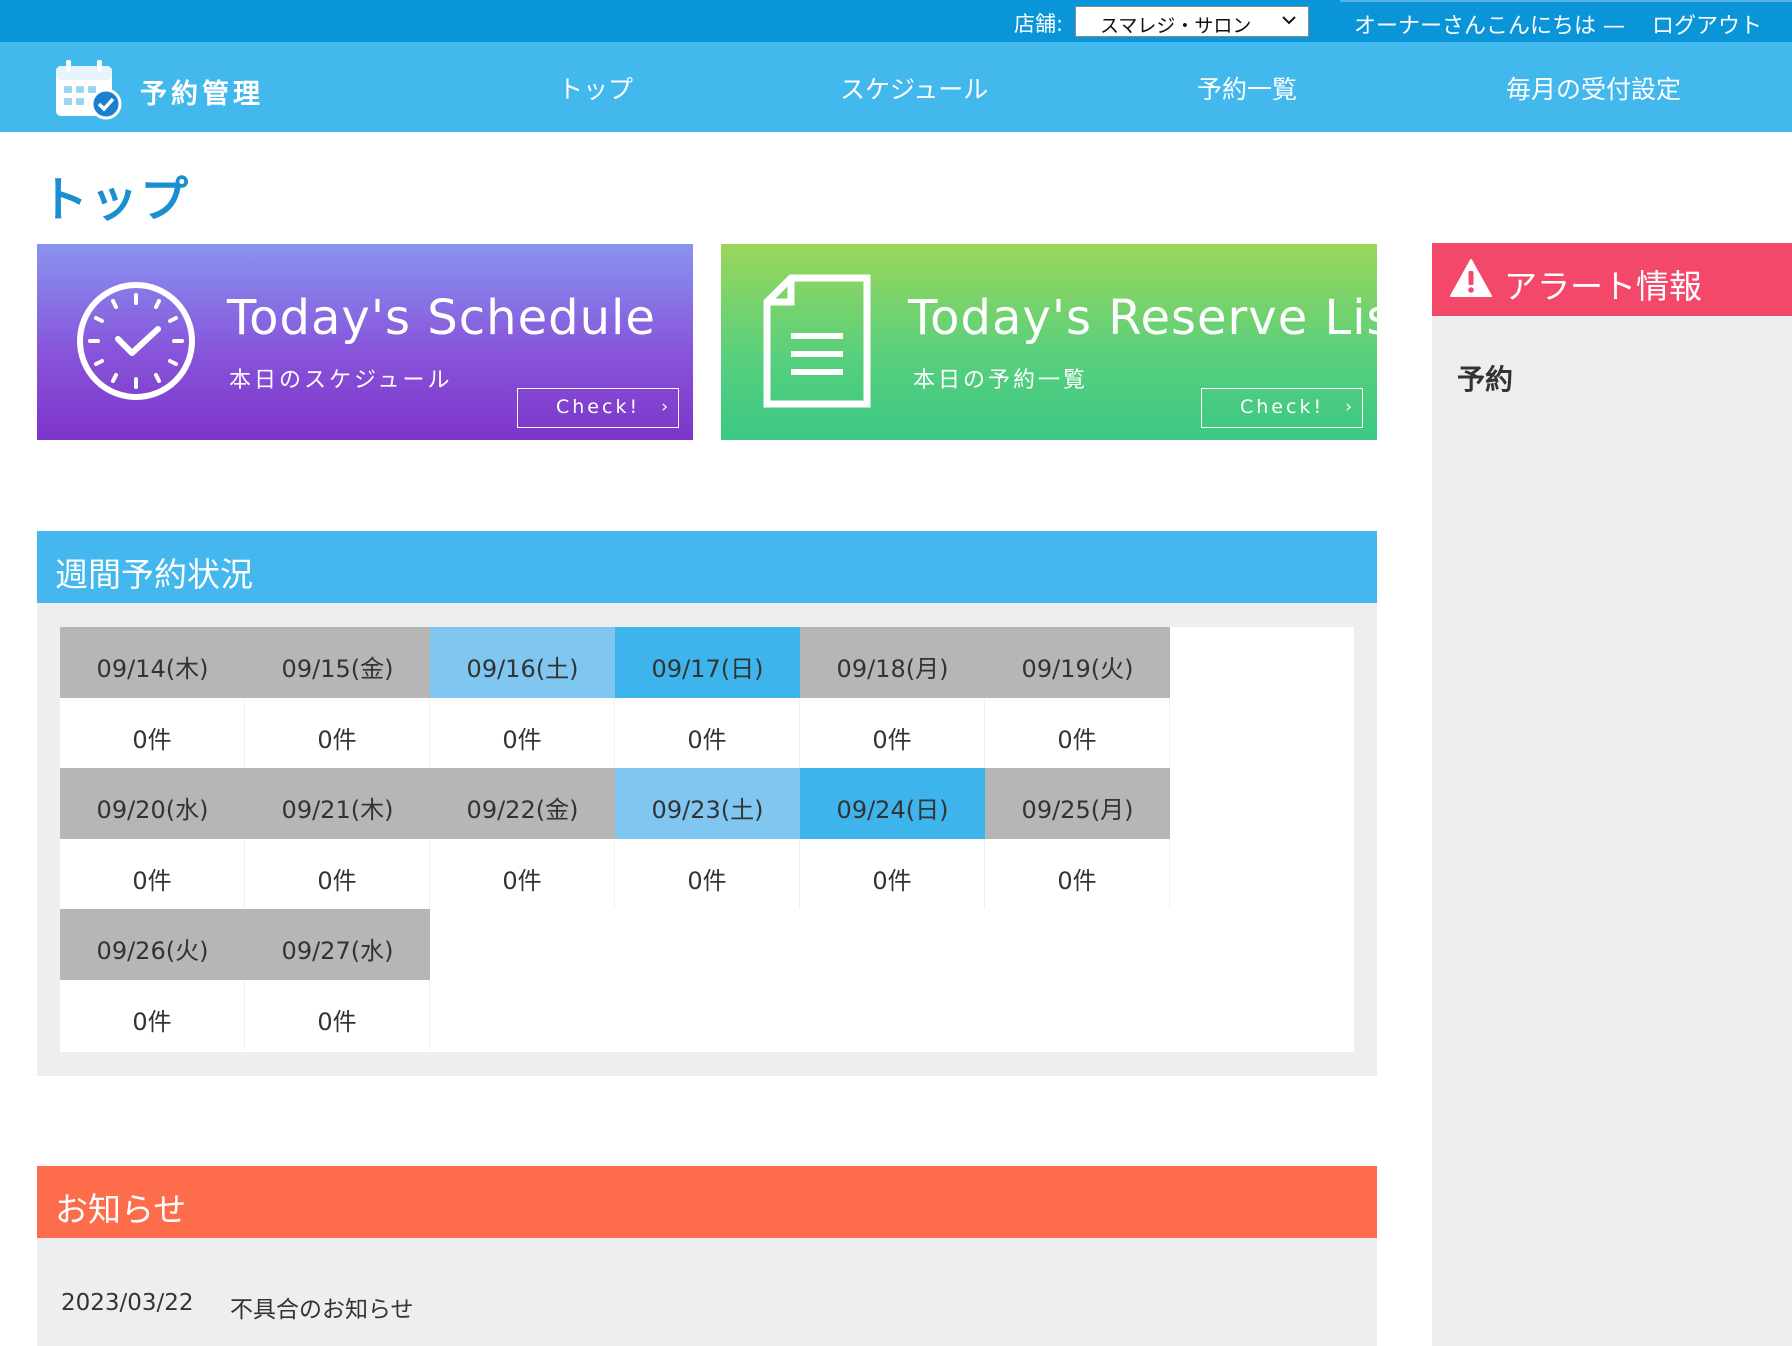 Image resolution: width=1792 pixels, height=1346 pixels. What do you see at coordinates (817, 341) in the screenshot?
I see `document-icon` at bounding box center [817, 341].